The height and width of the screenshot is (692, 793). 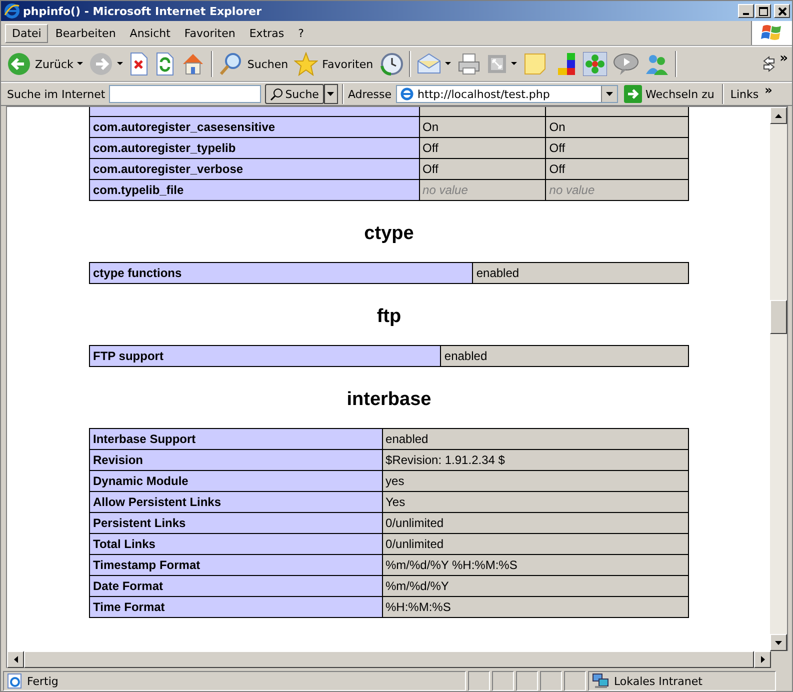 What do you see at coordinates (306, 64) in the screenshot?
I see `star-icon` at bounding box center [306, 64].